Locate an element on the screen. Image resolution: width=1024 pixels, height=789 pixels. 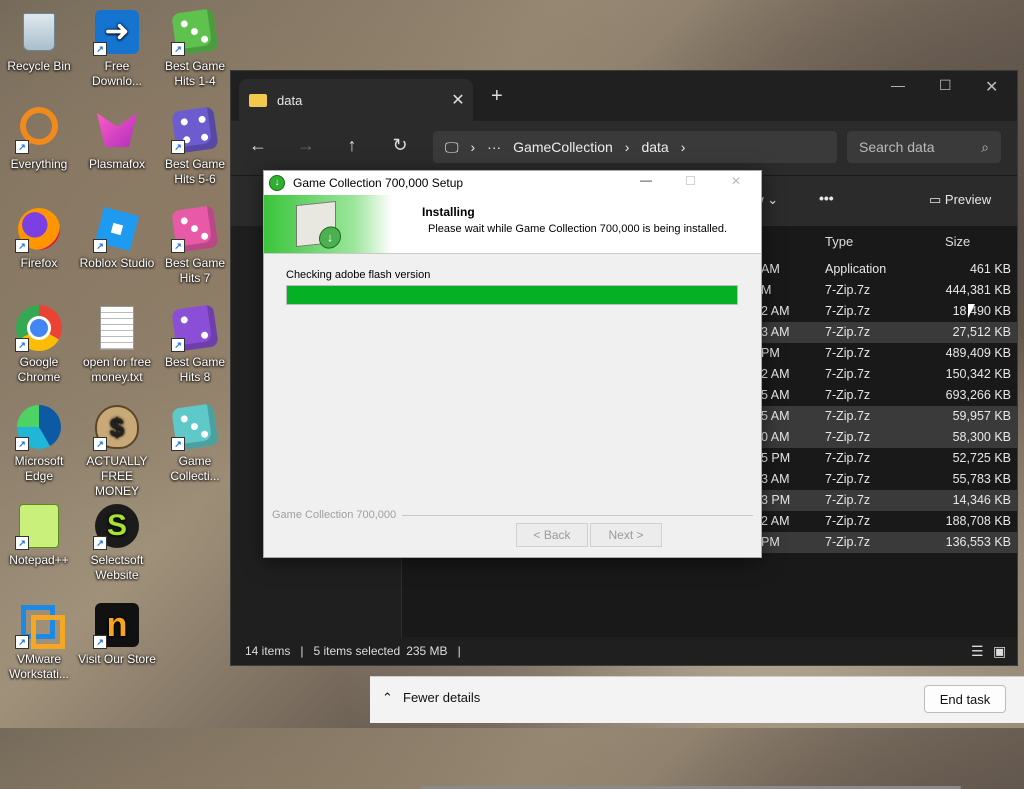
desktop-icon-free-money: $ ↗ ACTUALLY FREE MONEY is located at coordinates (117, 451).